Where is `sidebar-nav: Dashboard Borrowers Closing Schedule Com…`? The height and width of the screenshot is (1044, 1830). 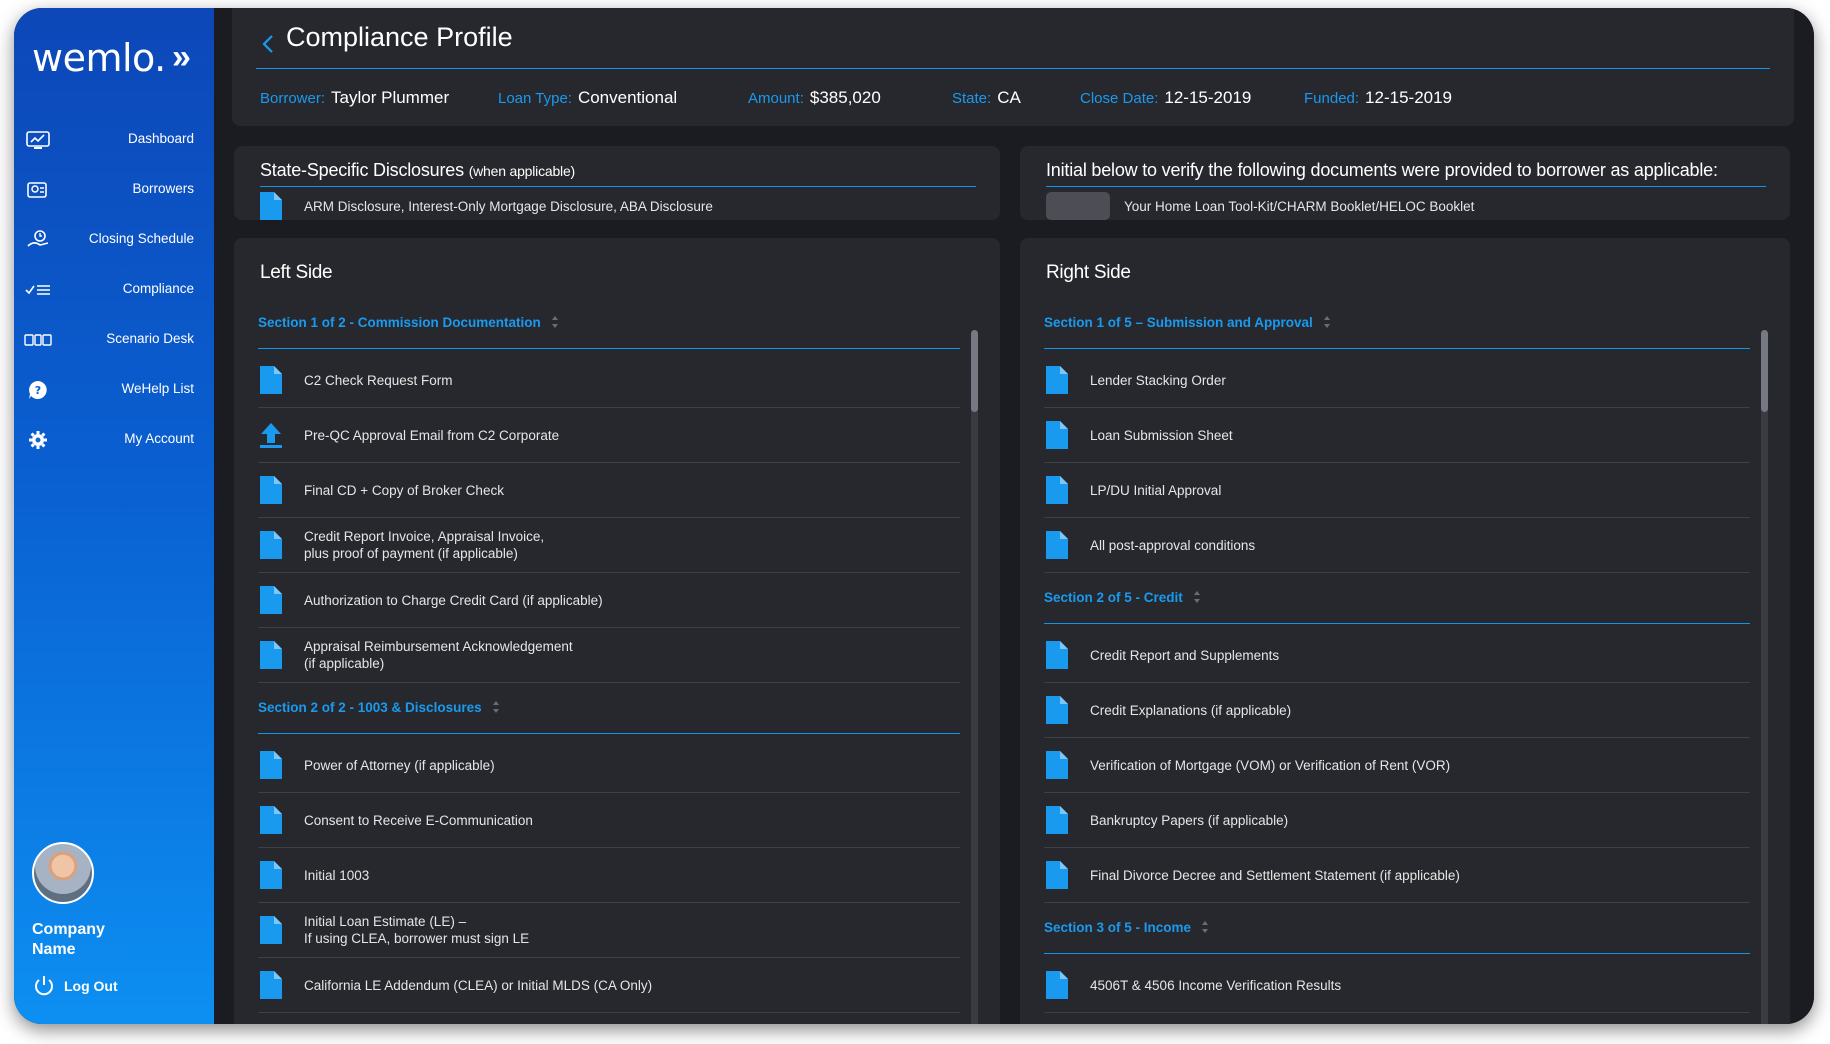
sidebar-nav: Dashboard Borrowers Closing Schedule Com… is located at coordinates (114, 291).